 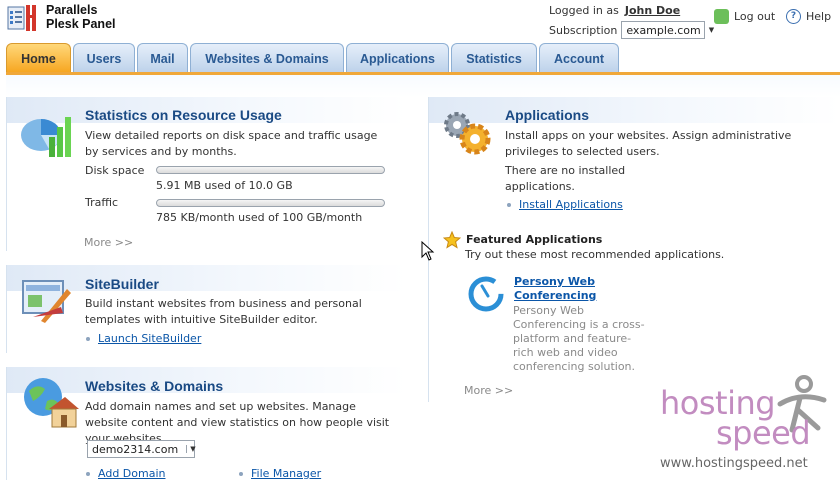 I want to click on subscription-label: Subscription, so click(x=583, y=30).